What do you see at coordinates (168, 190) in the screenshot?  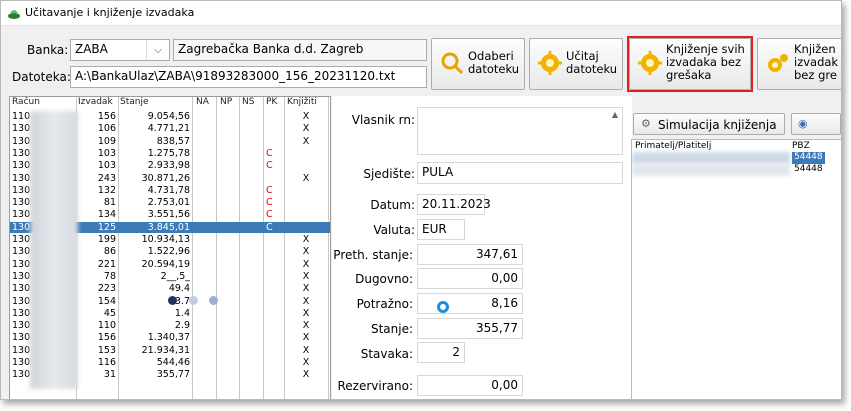 I see `balance-cell: 4.731,78` at bounding box center [168, 190].